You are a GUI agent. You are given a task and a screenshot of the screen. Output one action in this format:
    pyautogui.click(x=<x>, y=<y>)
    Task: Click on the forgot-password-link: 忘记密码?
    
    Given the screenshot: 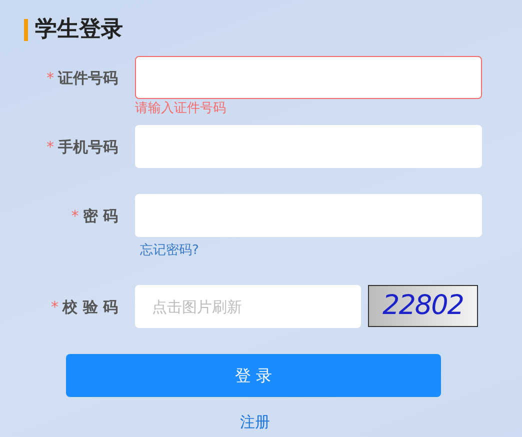 What is the action you would take?
    pyautogui.click(x=169, y=251)
    